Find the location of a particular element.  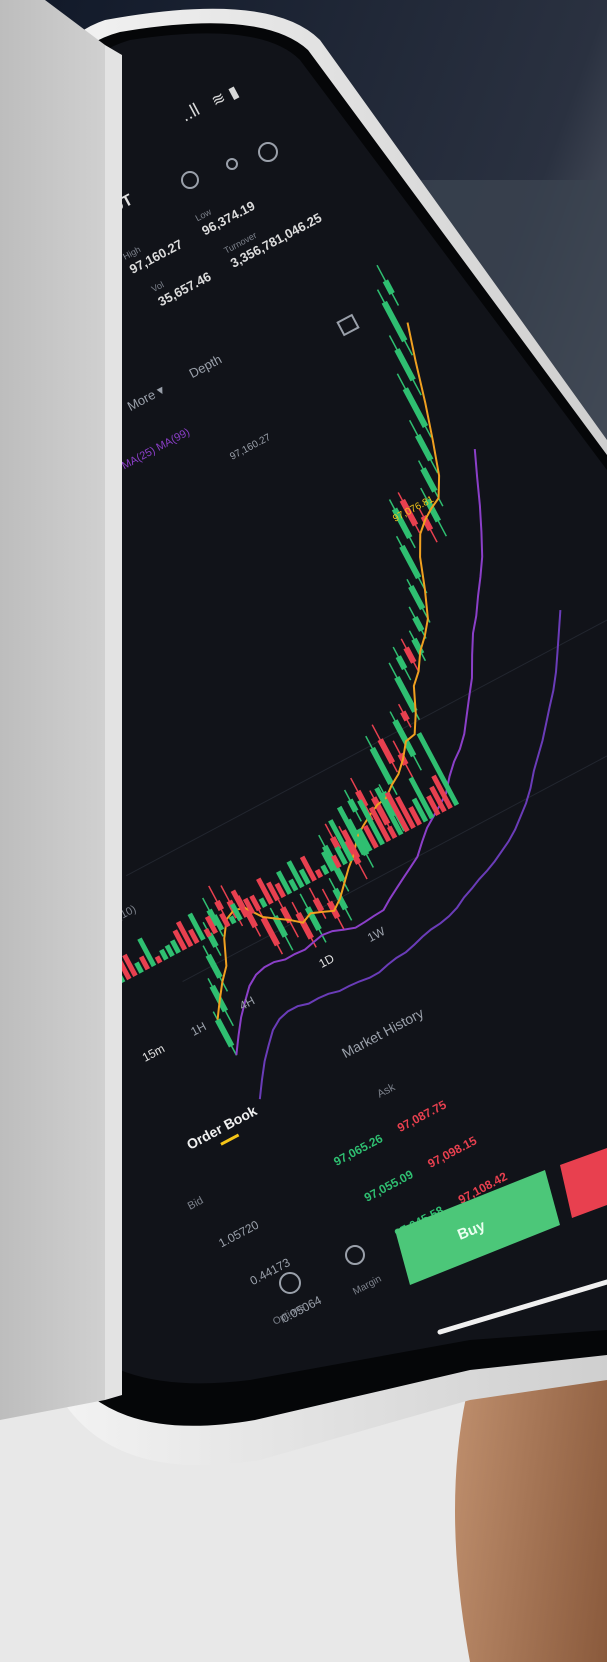

foreground-panel-edge is located at coordinates (113, 722).